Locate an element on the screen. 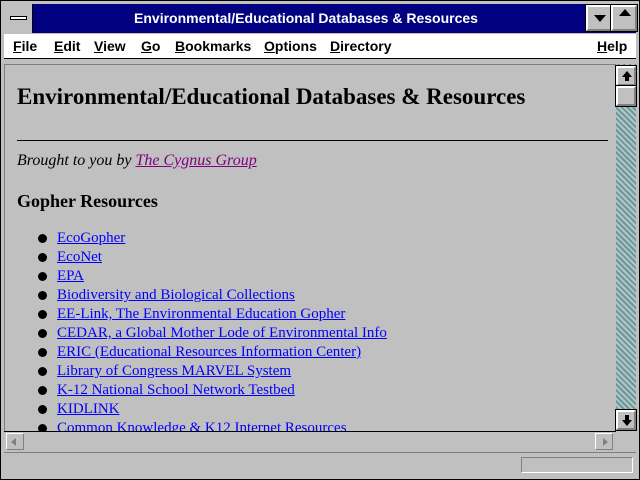 The image size is (640, 480). vertical-scrollbar is located at coordinates (626, 247).